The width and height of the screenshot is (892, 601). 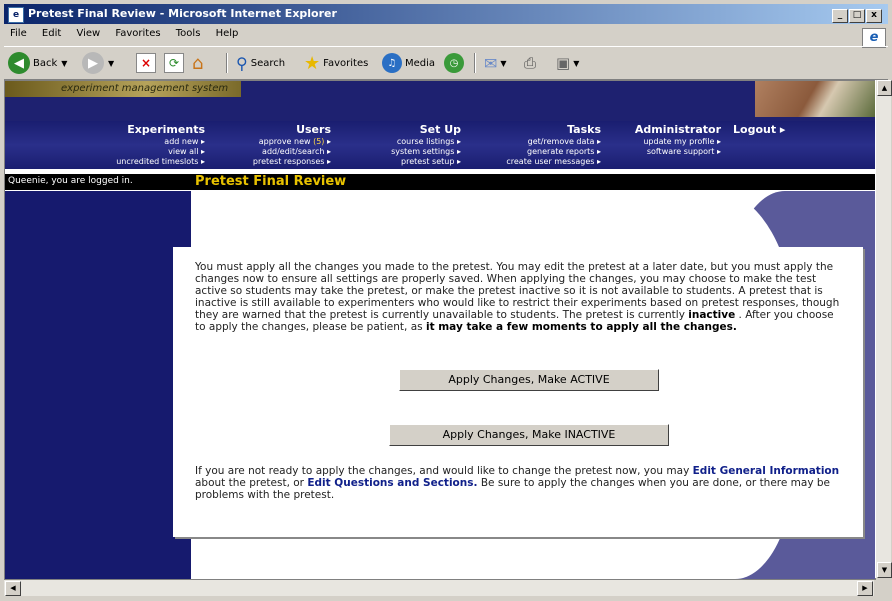 I want to click on scroll-up-icon: ▲, so click(x=884, y=88).